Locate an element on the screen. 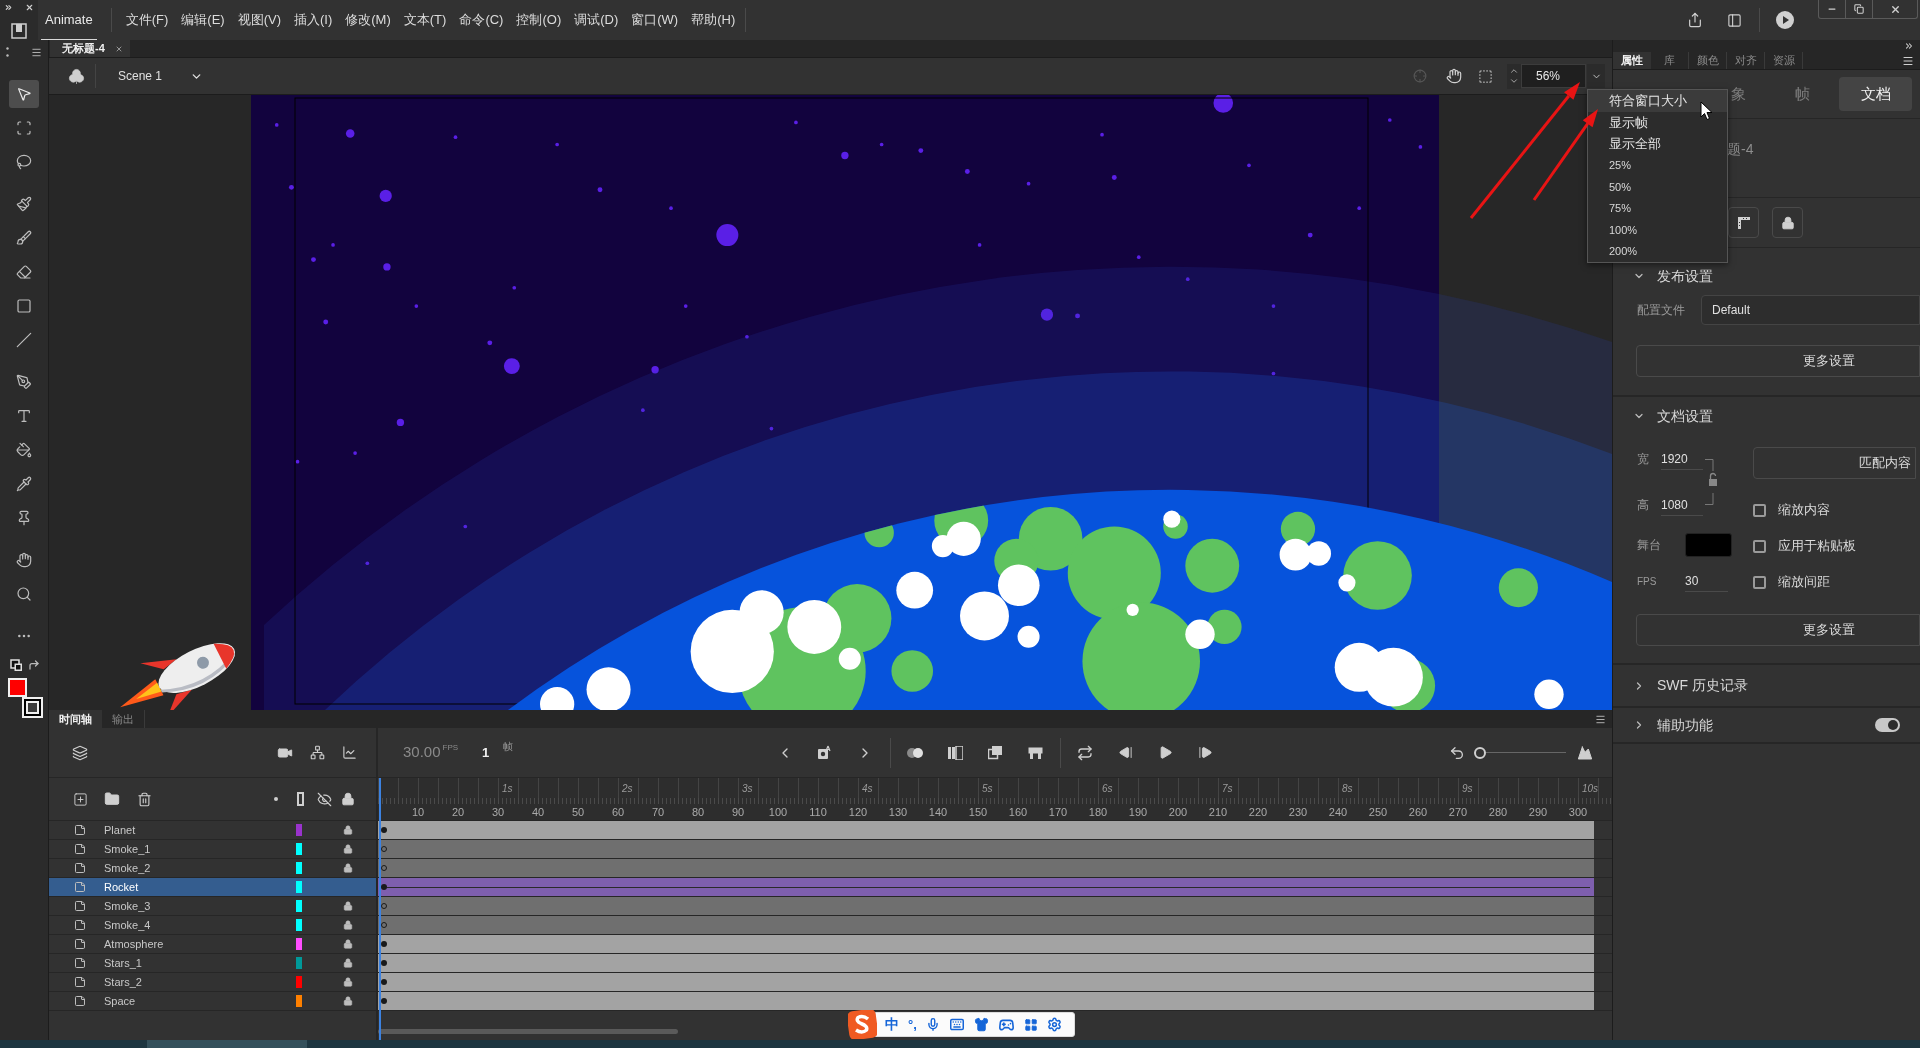 The height and width of the screenshot is (1048, 1920). loop-icon is located at coordinates (1085, 752).